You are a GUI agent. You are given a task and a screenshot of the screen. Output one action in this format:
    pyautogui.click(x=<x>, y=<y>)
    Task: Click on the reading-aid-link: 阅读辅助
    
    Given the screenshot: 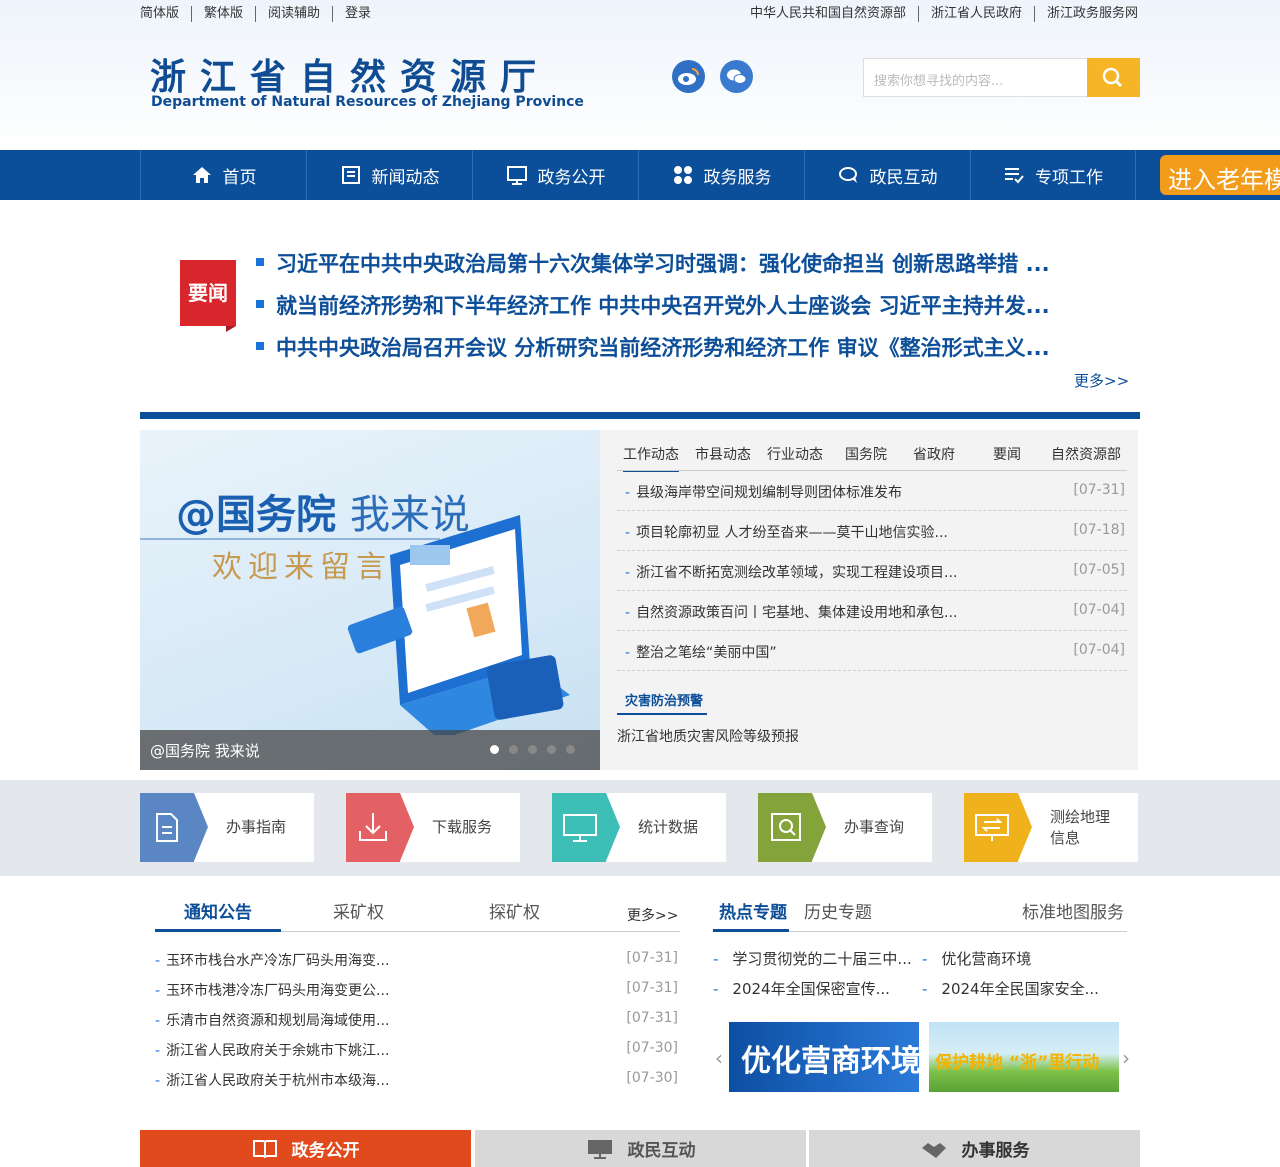 What is the action you would take?
    pyautogui.click(x=295, y=14)
    